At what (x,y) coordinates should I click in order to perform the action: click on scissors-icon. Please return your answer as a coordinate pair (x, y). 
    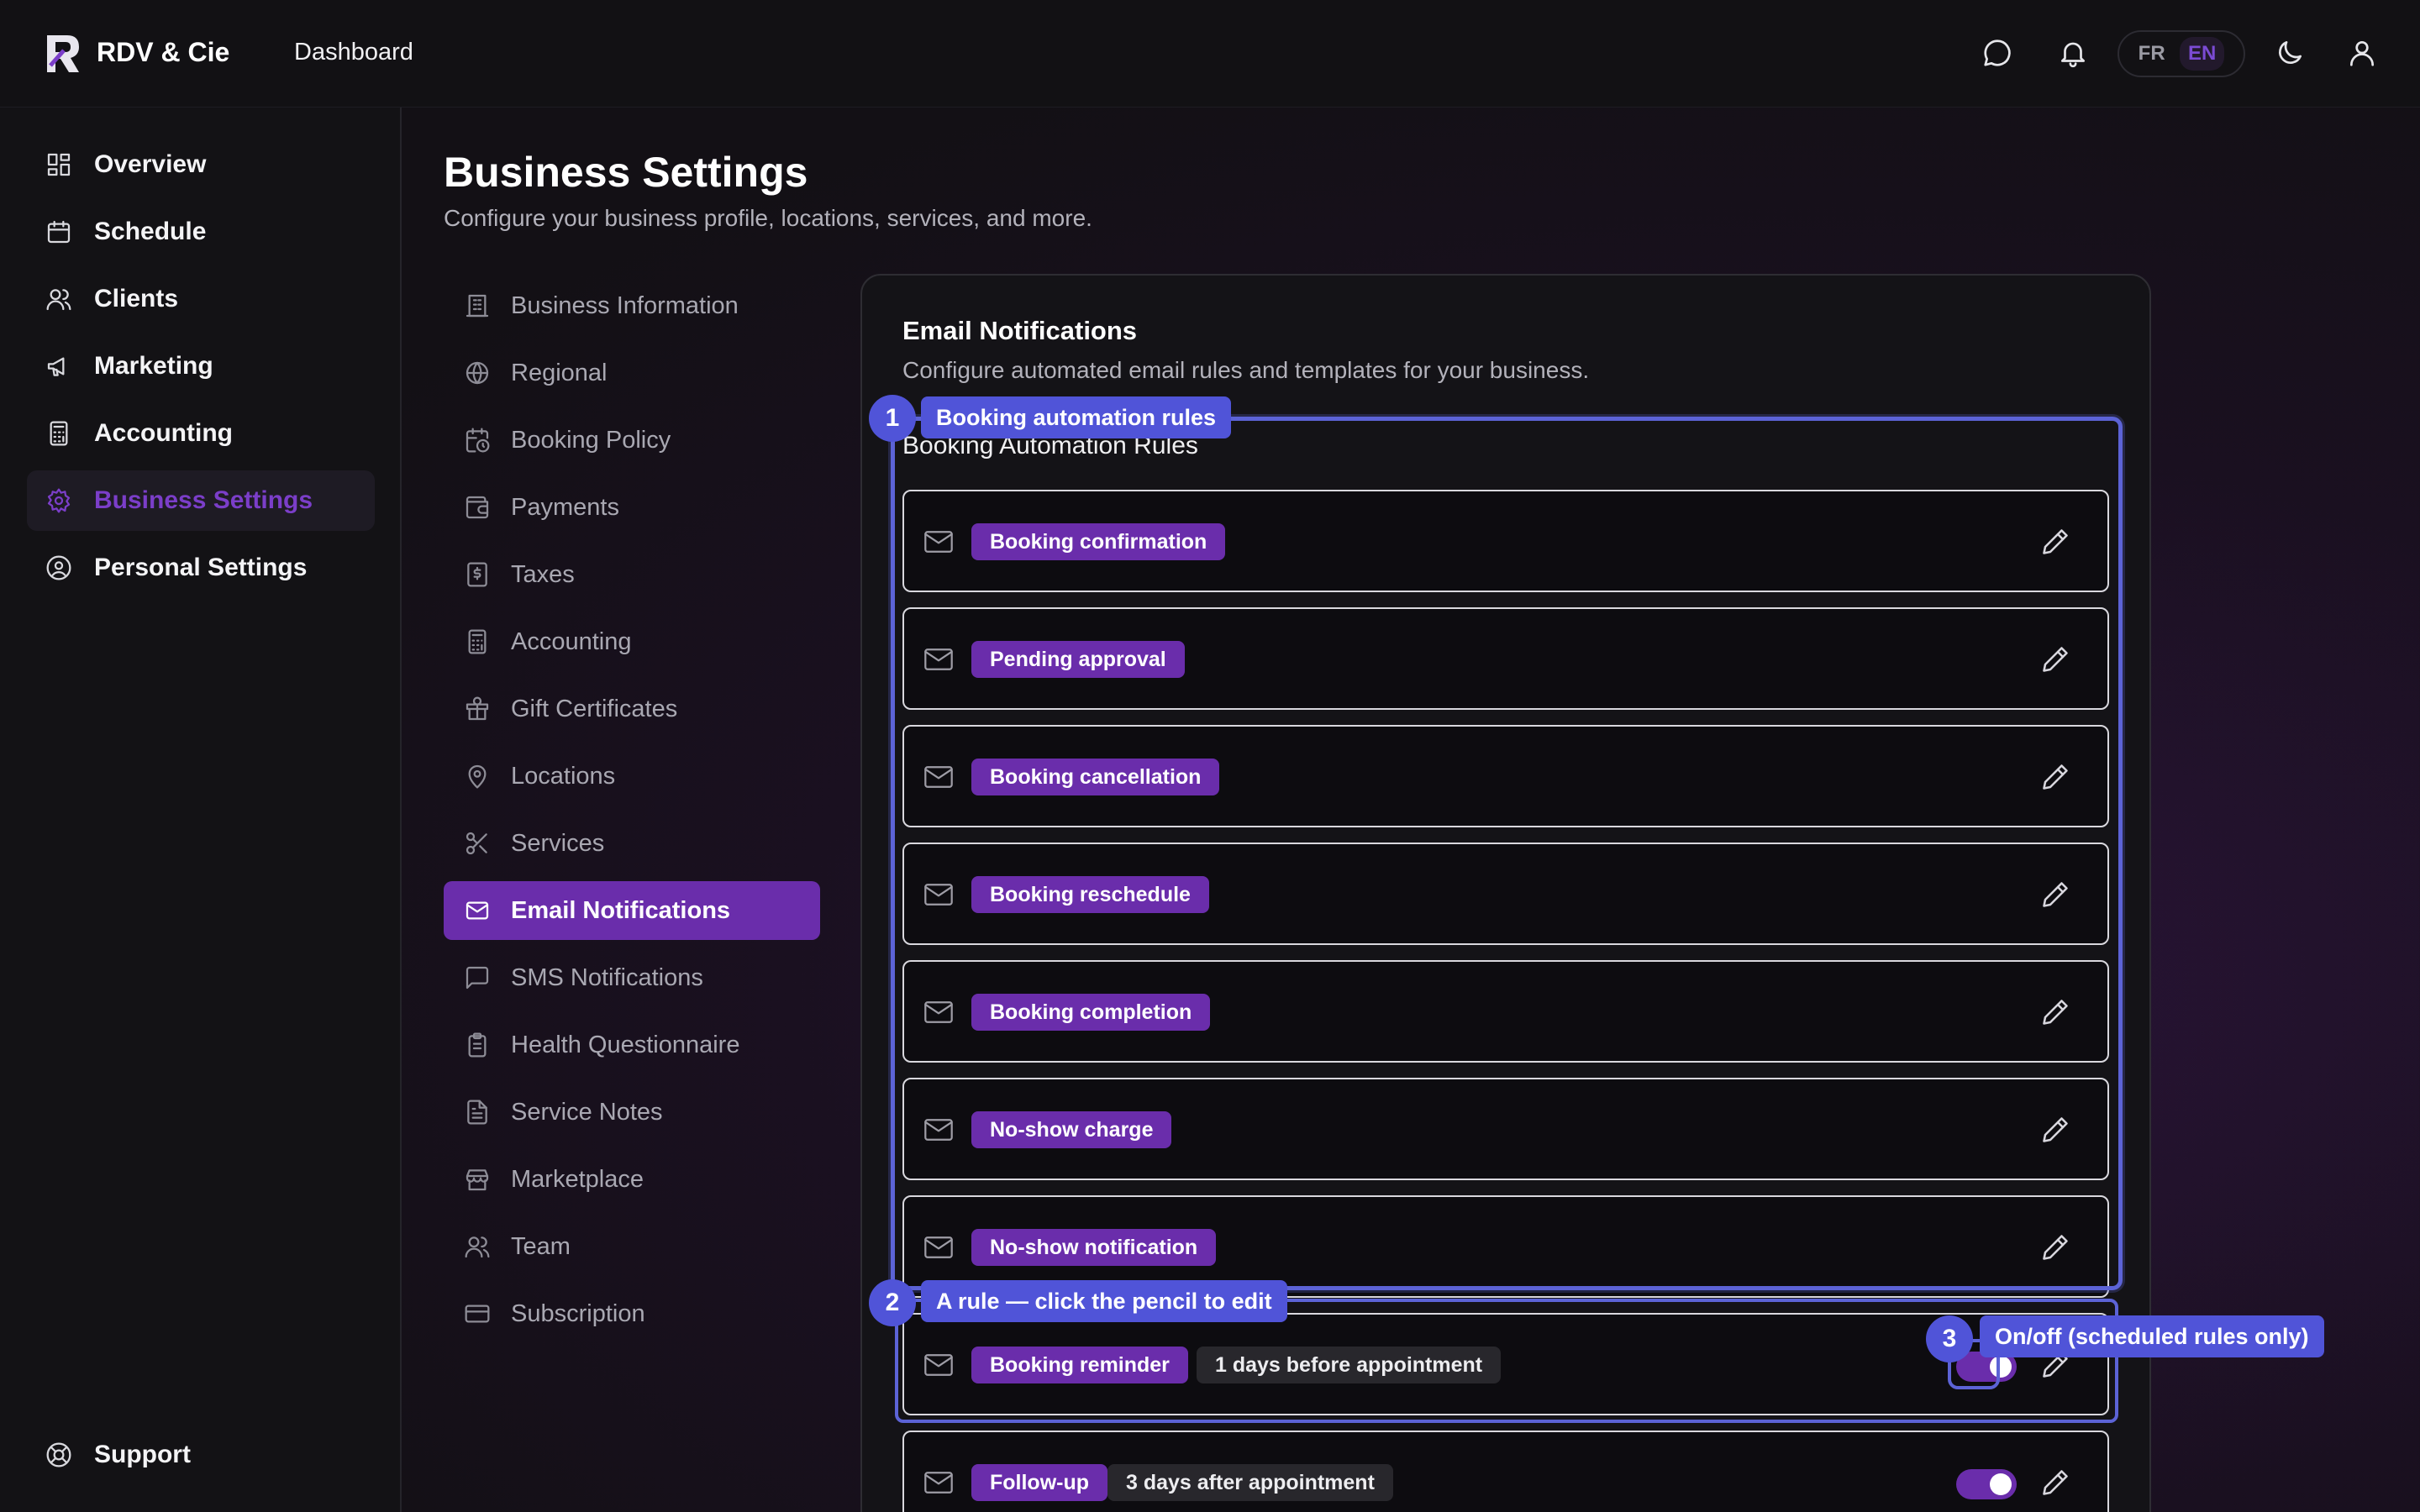
    Looking at the image, I should click on (478, 843).